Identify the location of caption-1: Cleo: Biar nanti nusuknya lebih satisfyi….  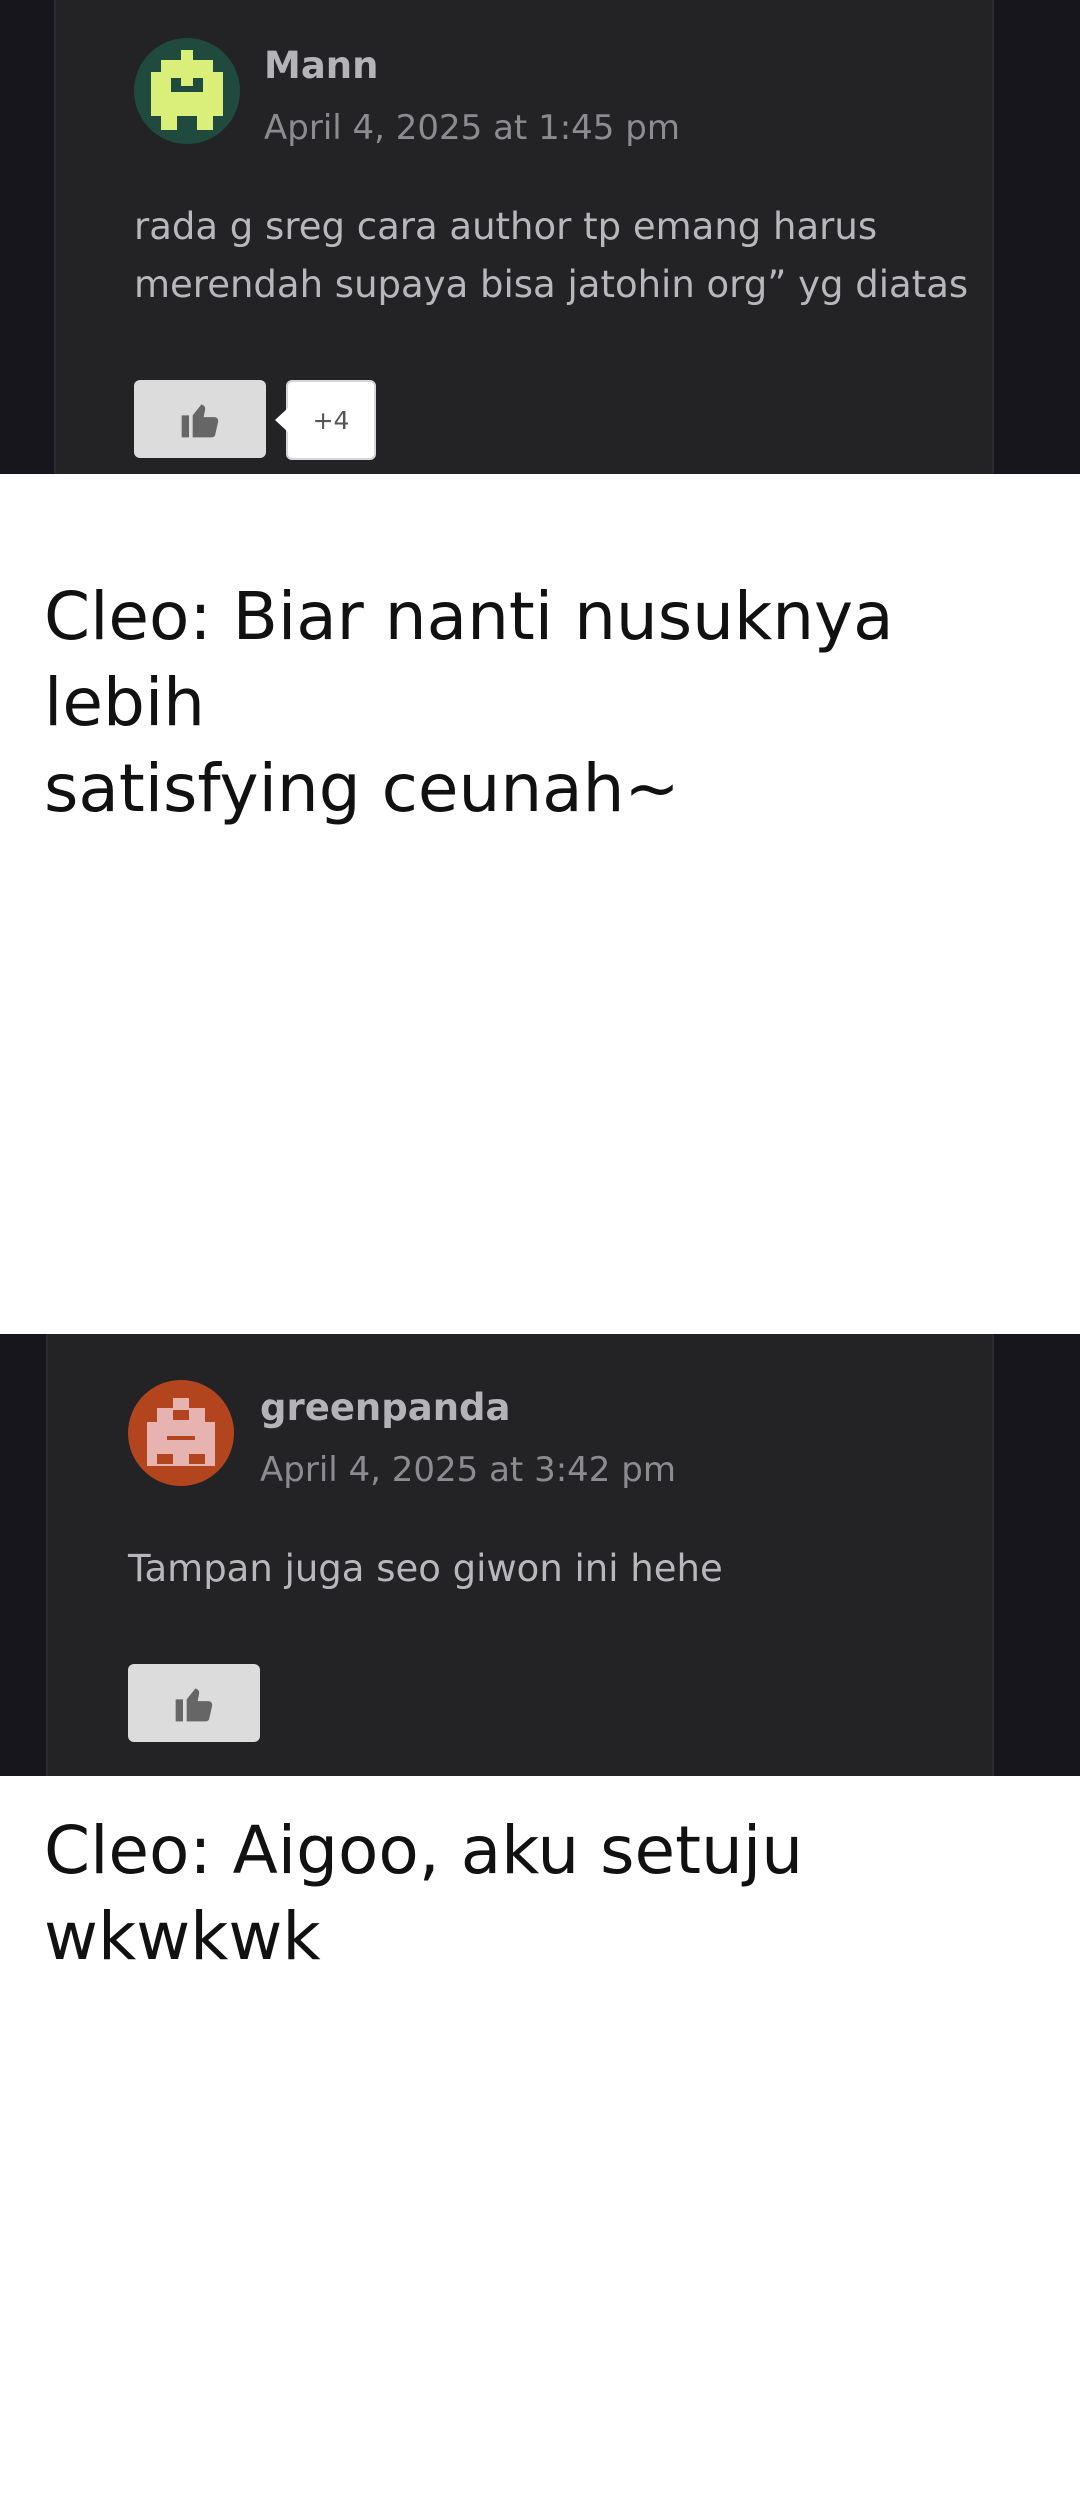
(544, 703).